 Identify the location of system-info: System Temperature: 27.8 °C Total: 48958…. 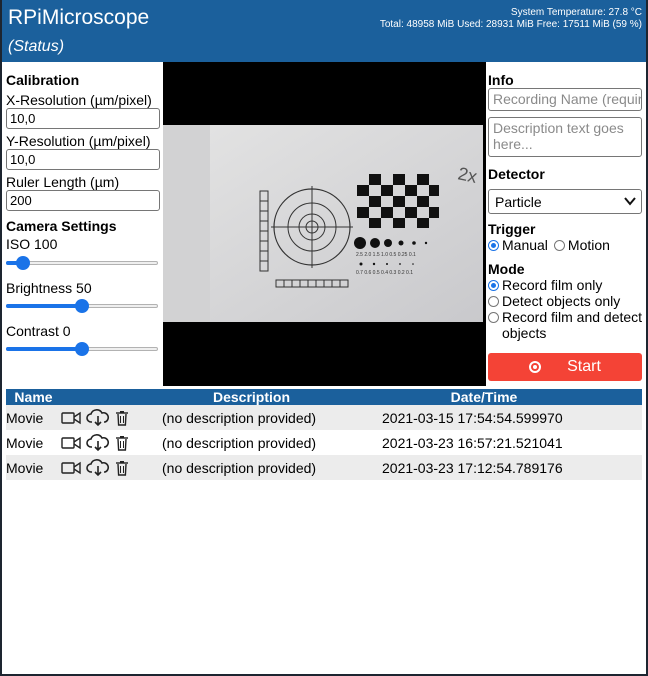
(511, 19).